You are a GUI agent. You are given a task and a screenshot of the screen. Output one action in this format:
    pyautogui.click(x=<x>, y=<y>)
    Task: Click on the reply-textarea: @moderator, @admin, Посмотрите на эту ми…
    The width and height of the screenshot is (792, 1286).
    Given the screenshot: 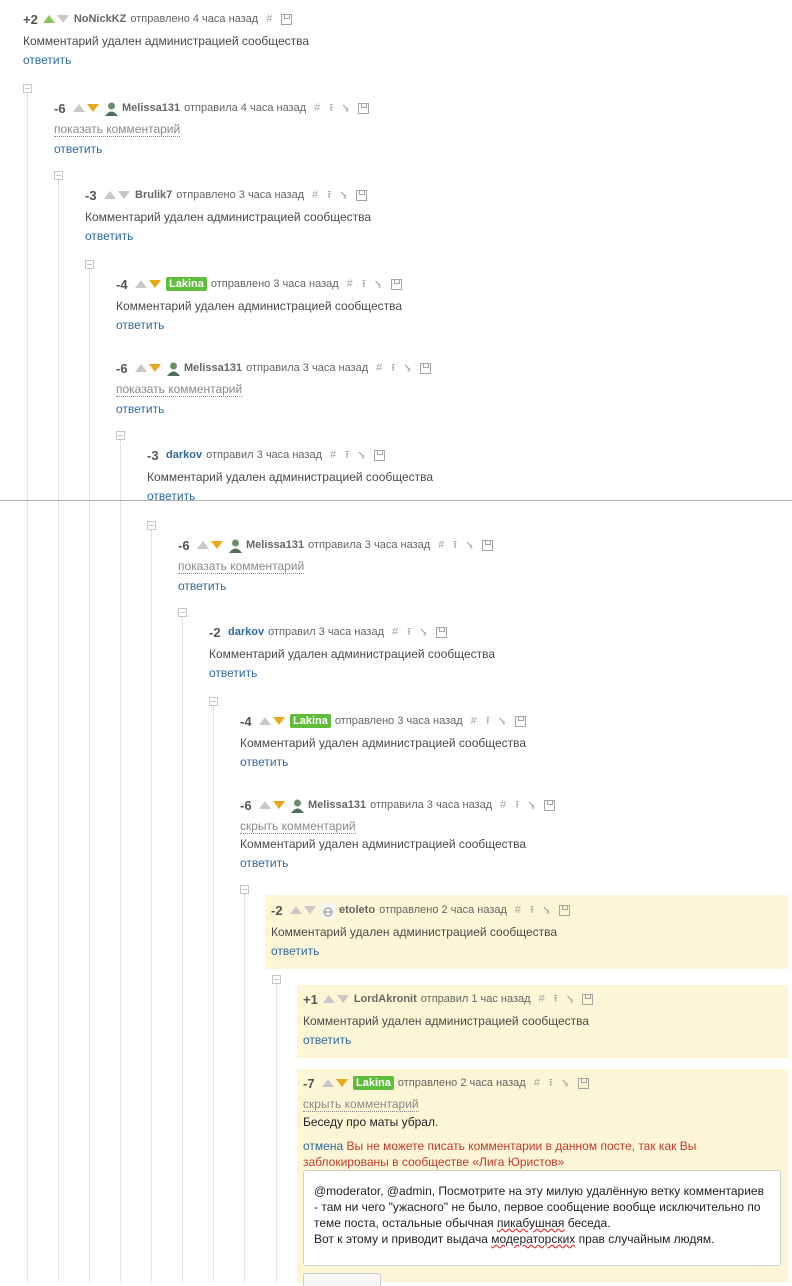 What is the action you would take?
    pyautogui.click(x=542, y=1218)
    